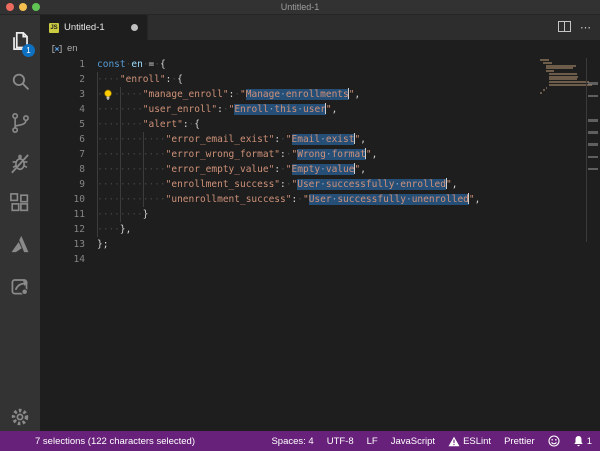 The image size is (600, 451). What do you see at coordinates (68, 124) in the screenshot?
I see `line-number: 5` at bounding box center [68, 124].